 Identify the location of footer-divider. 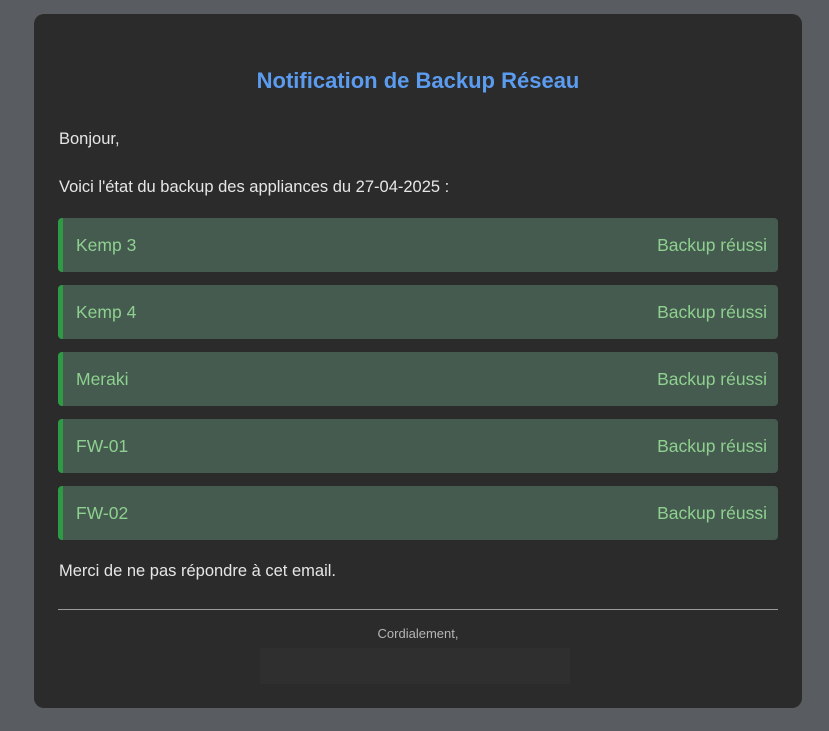
(418, 609).